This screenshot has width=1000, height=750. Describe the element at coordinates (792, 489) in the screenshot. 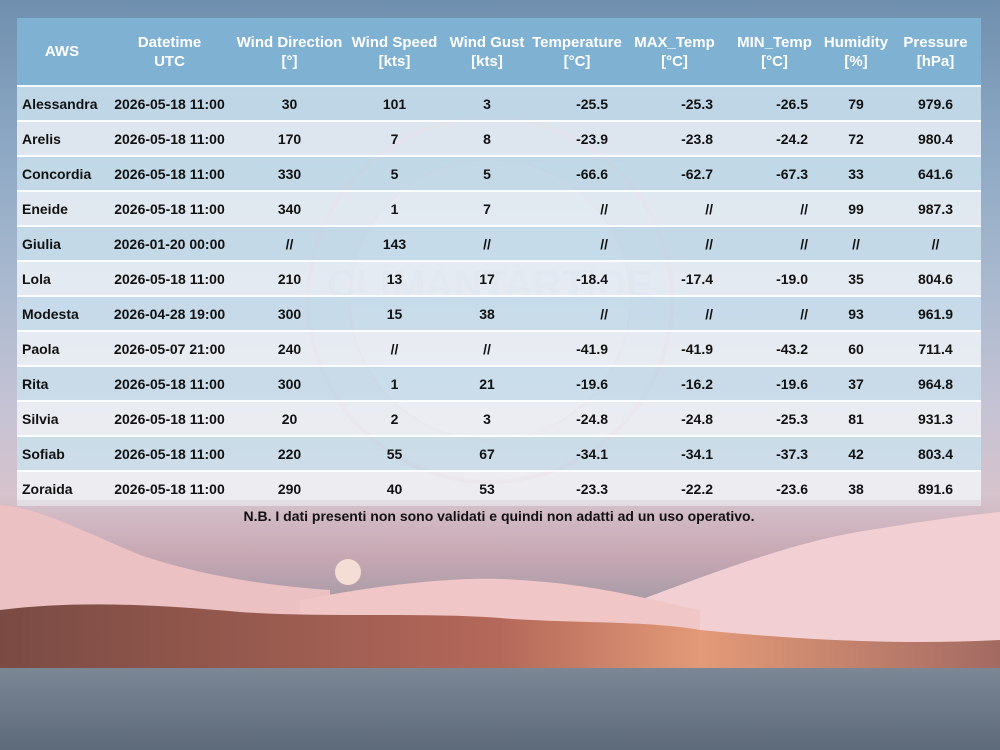

I see `table-cell: -23.6` at that location.